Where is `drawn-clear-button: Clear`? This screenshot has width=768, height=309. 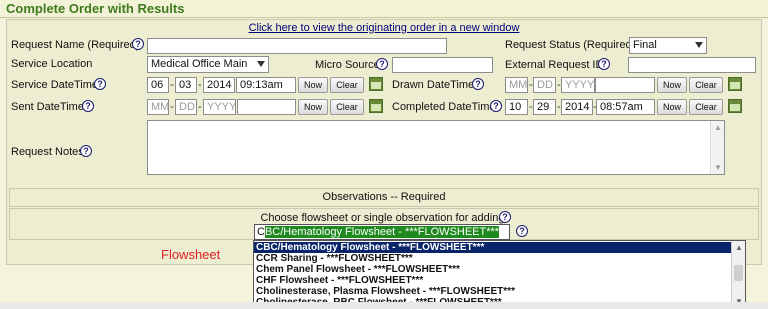 drawn-clear-button: Clear is located at coordinates (706, 85).